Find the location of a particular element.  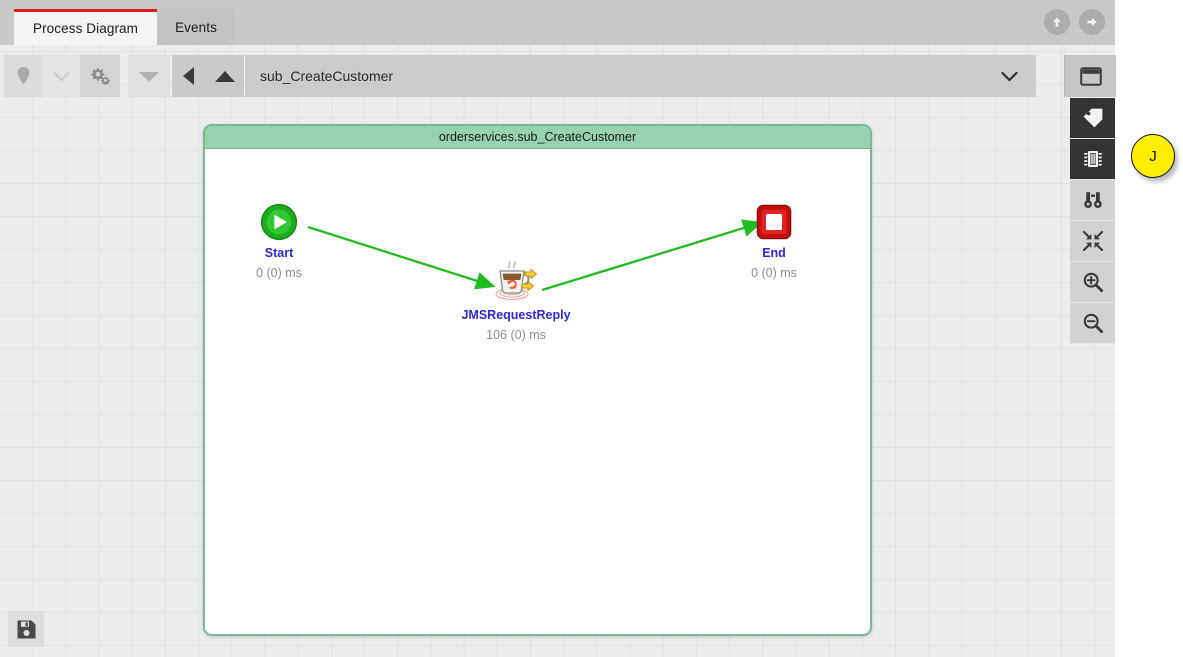

save-floppy-icon is located at coordinates (26, 629).